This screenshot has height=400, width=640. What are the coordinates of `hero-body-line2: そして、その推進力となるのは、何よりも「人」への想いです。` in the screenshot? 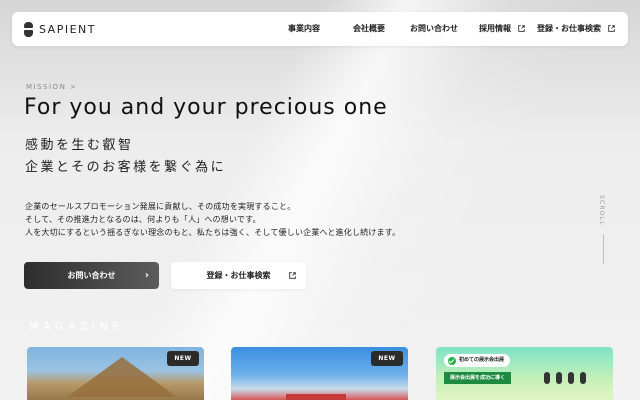 It's located at (143, 219).